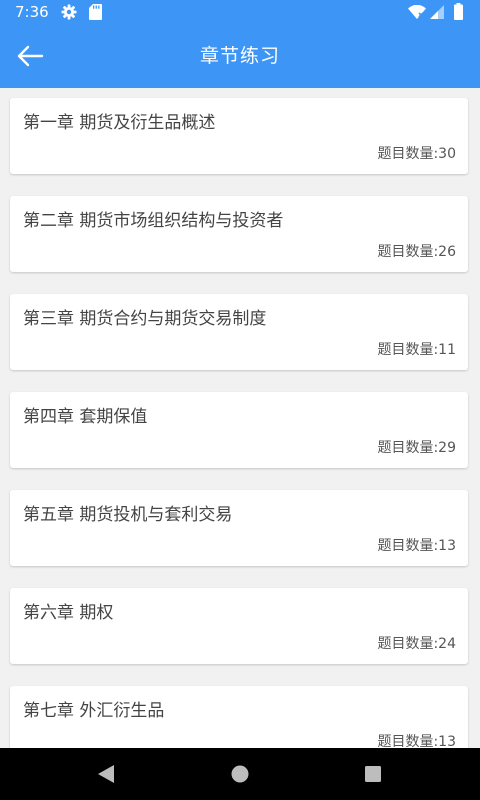 The image size is (480, 800). Describe the element at coordinates (94, 711) in the screenshot. I see `chapter-title: 第七章 外汇衍生品` at that location.